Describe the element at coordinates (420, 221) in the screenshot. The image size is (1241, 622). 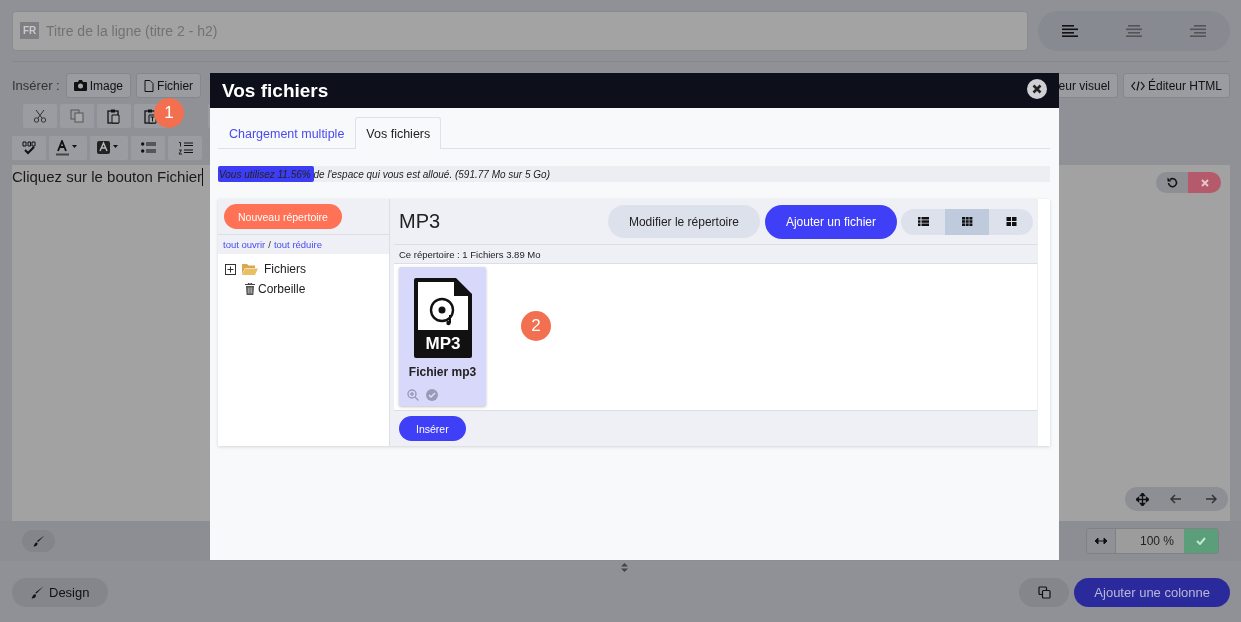
I see `folder-title: MP3` at that location.